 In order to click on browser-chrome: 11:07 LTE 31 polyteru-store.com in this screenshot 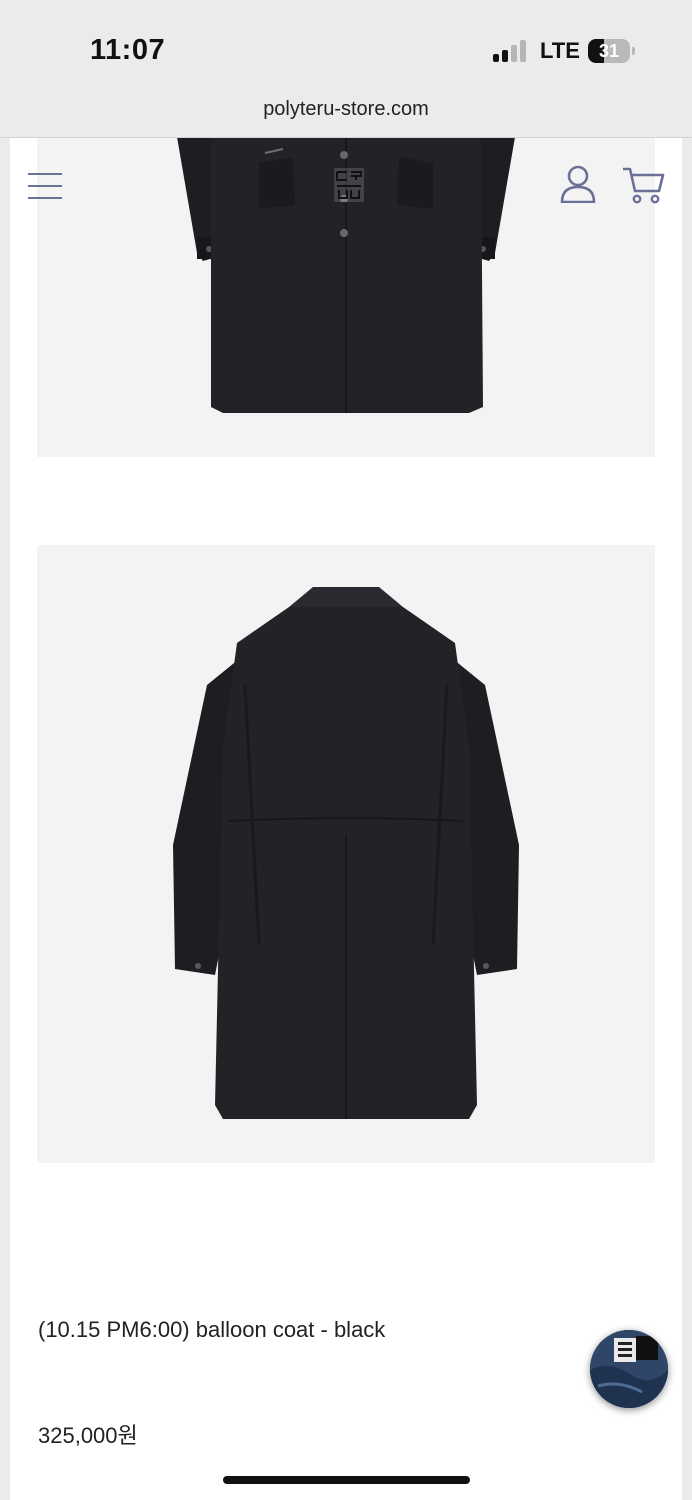, I will do `click(346, 69)`.